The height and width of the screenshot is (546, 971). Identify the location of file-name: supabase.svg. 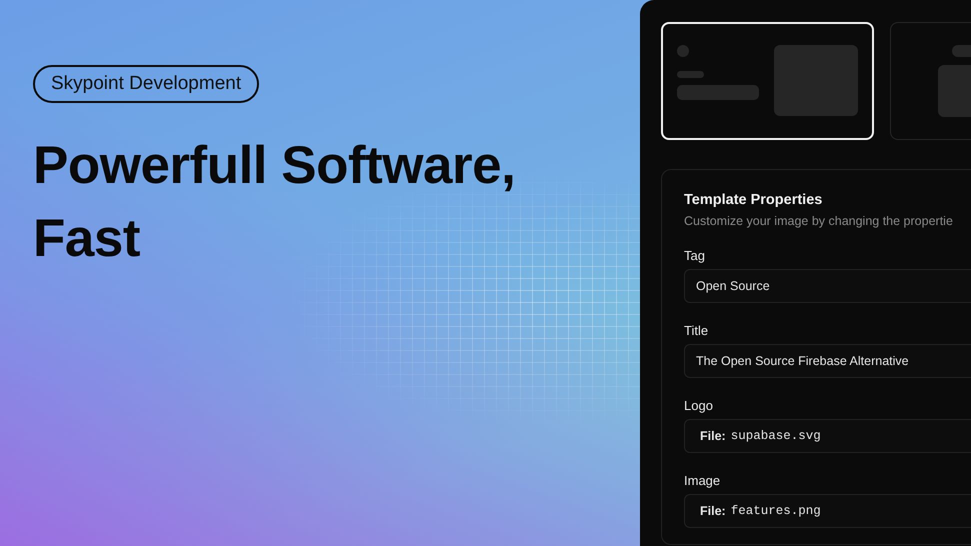
(775, 436).